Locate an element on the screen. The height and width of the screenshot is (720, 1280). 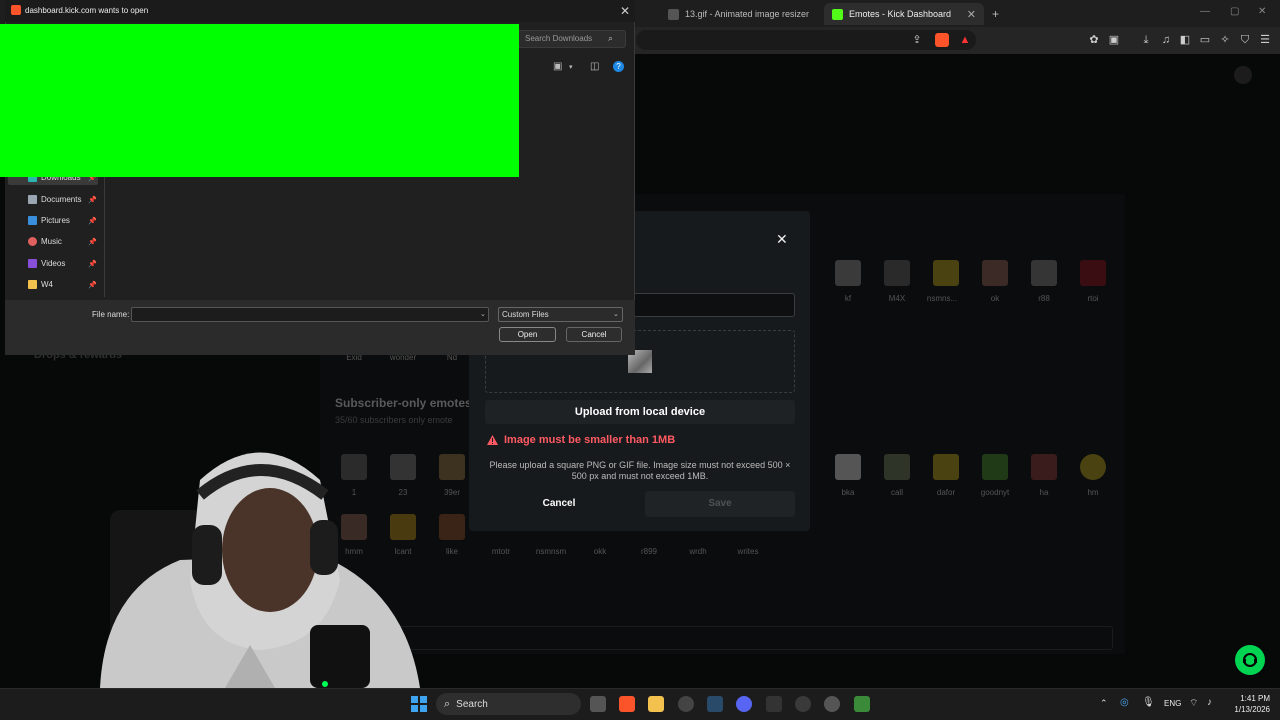
wallet-icon: ▭ is located at coordinates (1205, 40).